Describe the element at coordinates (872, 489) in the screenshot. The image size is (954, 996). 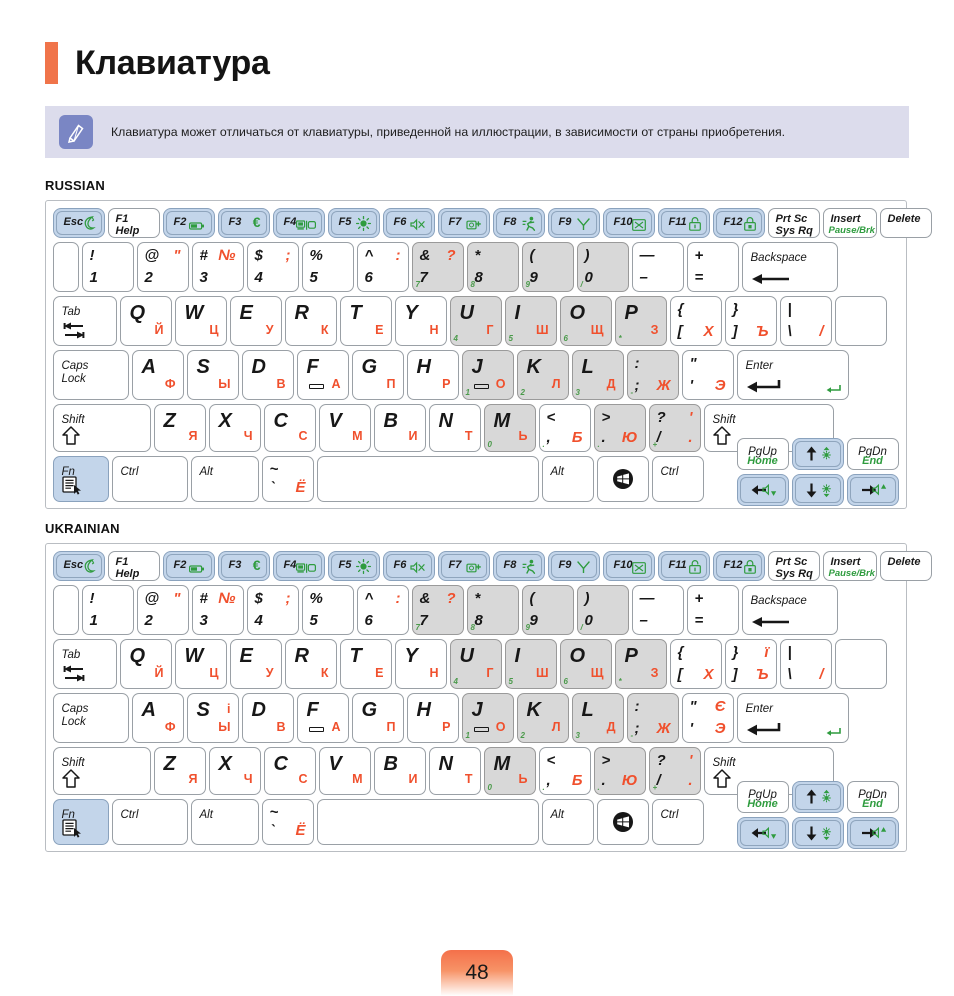
I see `key-arrow-right-volume-up` at that location.